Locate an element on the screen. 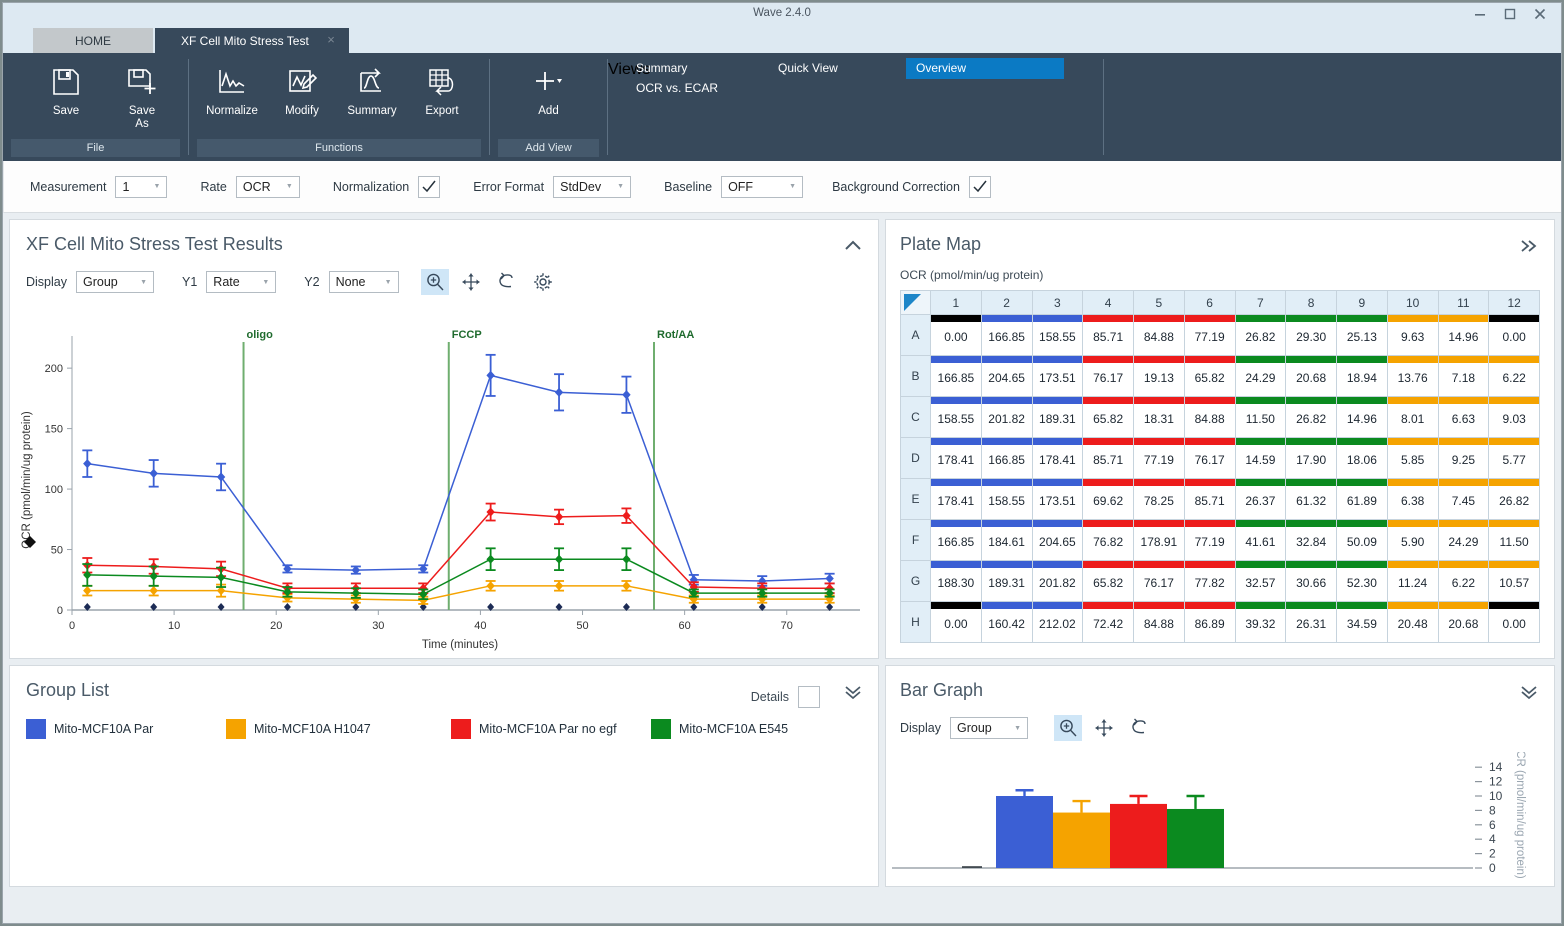 This screenshot has height=926, width=1564. plate-well-H2: 160.42 is located at coordinates (1006, 622).